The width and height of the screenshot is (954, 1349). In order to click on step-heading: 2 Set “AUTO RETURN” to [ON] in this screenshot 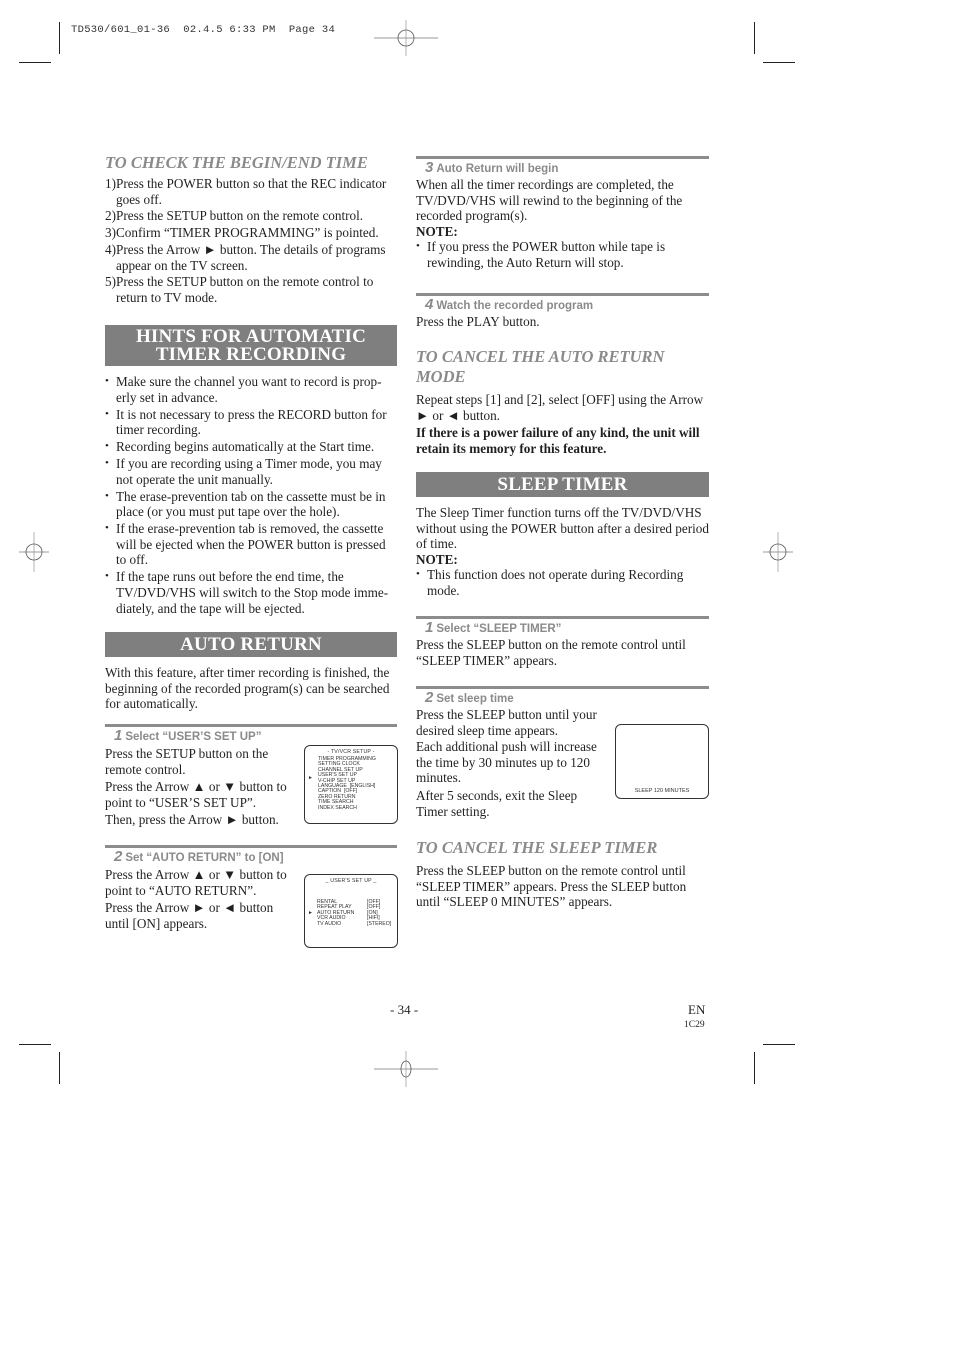, I will do `click(251, 857)`.